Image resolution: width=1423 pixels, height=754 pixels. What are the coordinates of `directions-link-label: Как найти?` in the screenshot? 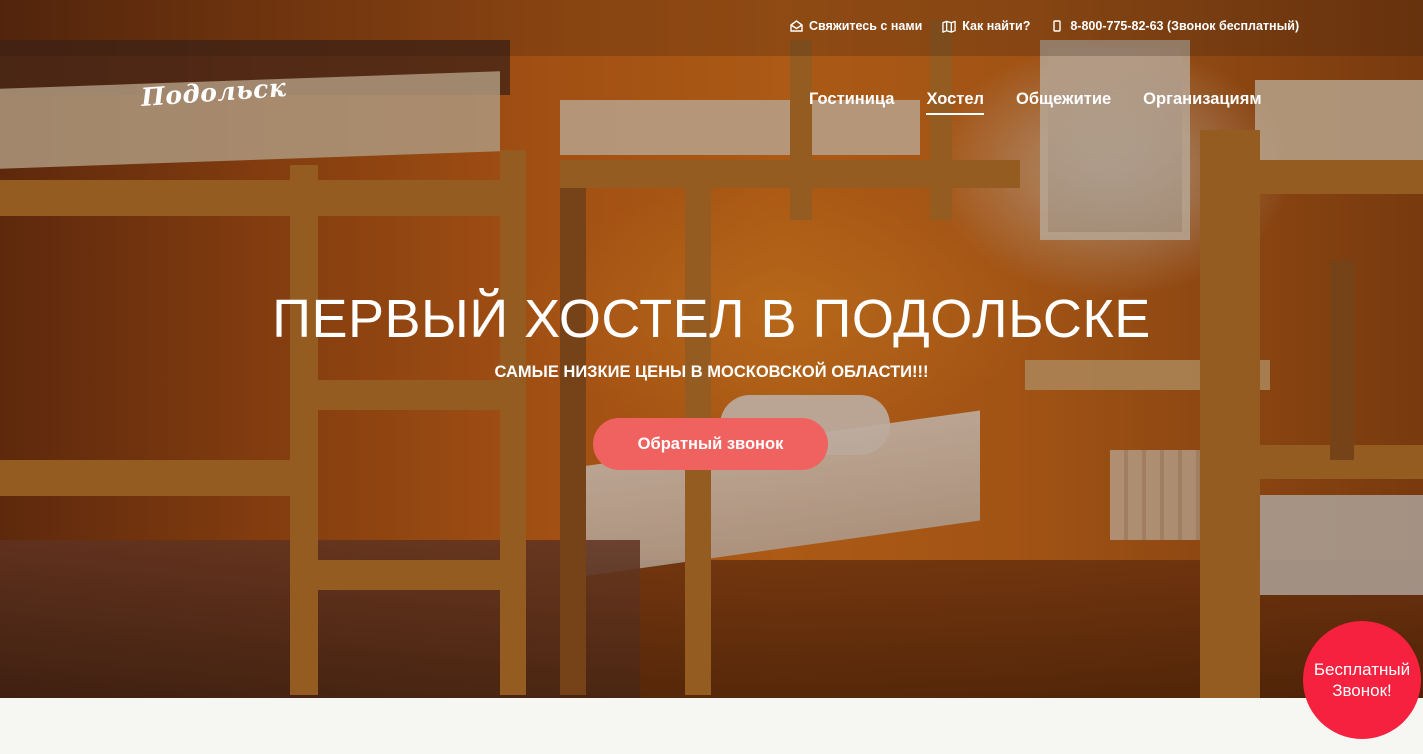 It's located at (996, 26).